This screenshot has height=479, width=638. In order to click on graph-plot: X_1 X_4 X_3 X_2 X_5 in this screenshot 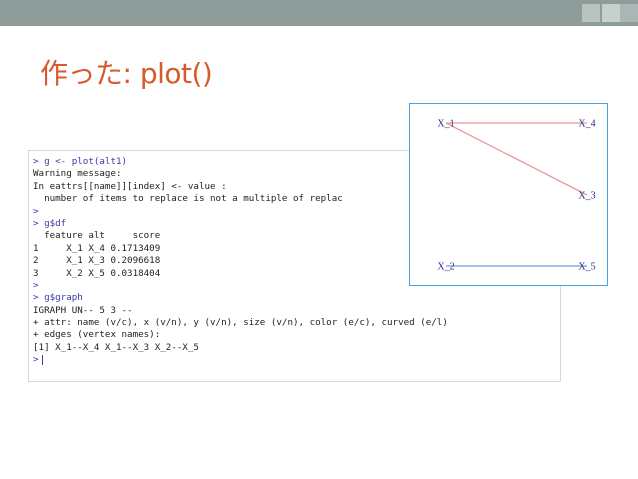, I will do `click(516, 196)`.